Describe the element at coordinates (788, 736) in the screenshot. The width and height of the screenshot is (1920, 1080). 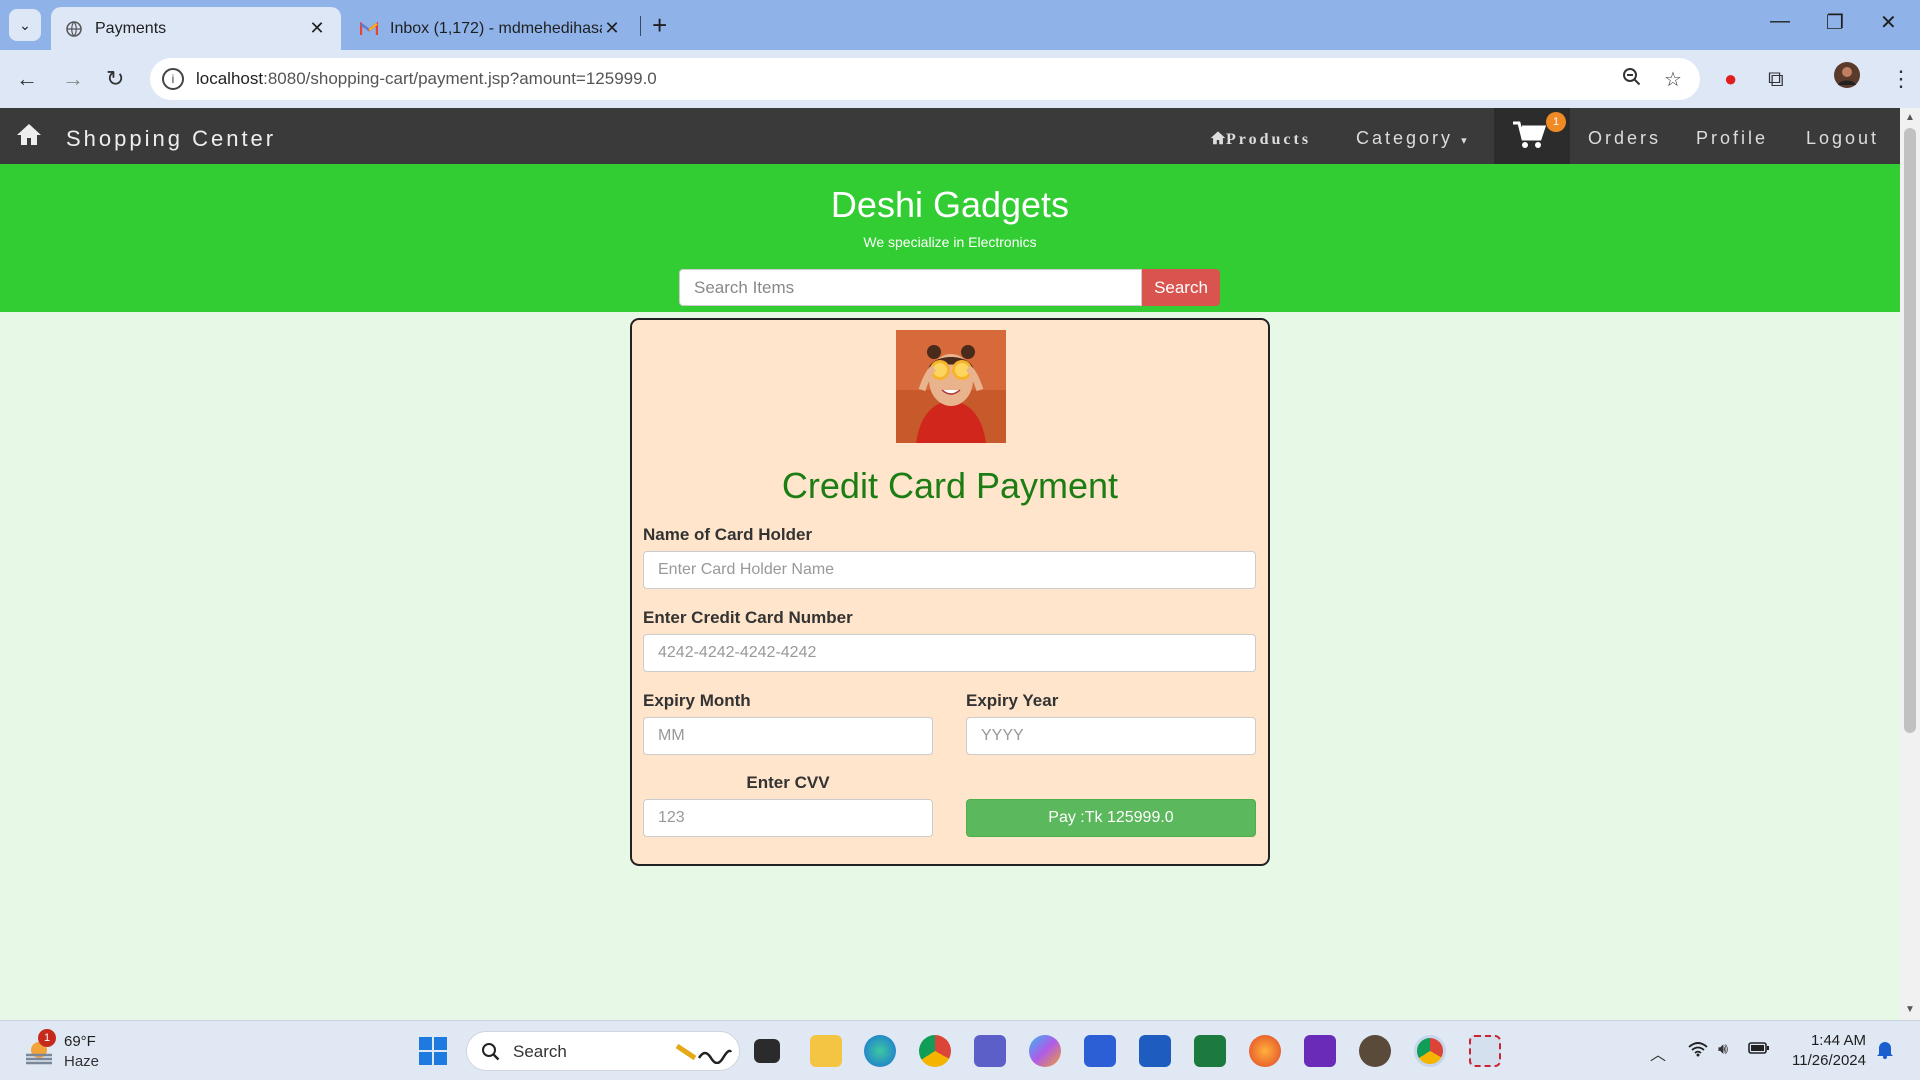
I see `expiry-month-input` at that location.